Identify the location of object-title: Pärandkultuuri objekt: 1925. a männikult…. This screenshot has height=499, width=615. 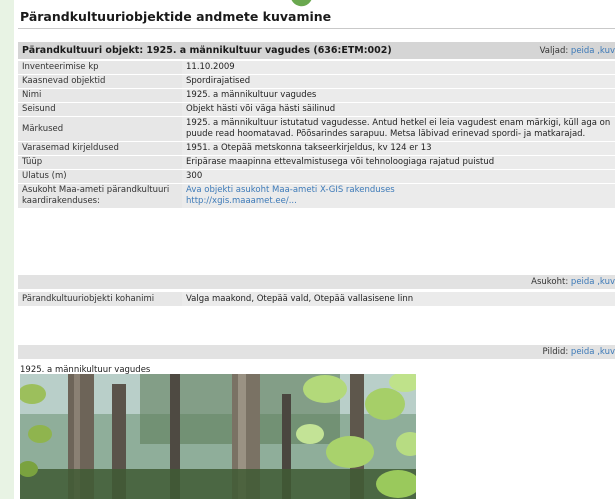
(207, 50).